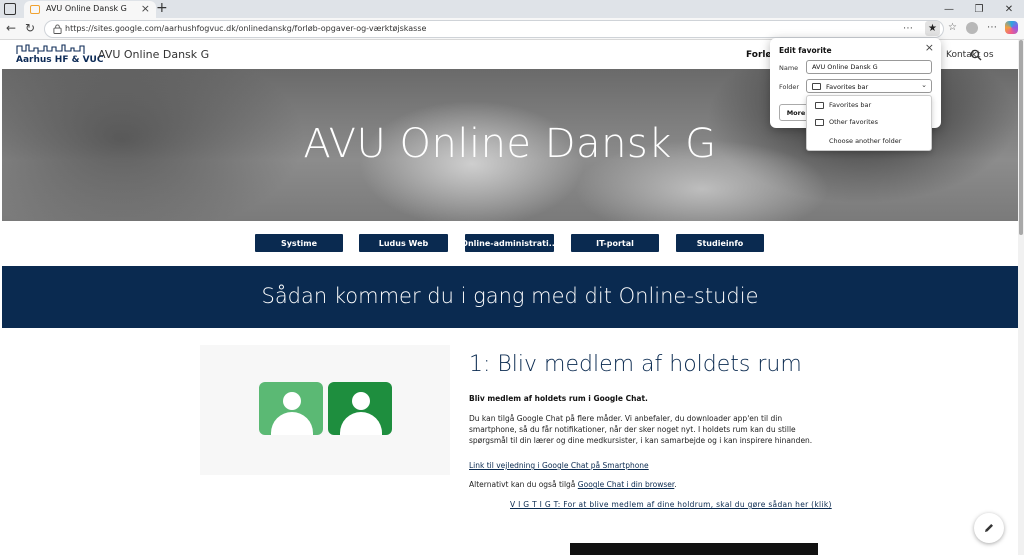 The height and width of the screenshot is (555, 1024). What do you see at coordinates (1009, 9) in the screenshot?
I see `window-close-icon: ✕` at bounding box center [1009, 9].